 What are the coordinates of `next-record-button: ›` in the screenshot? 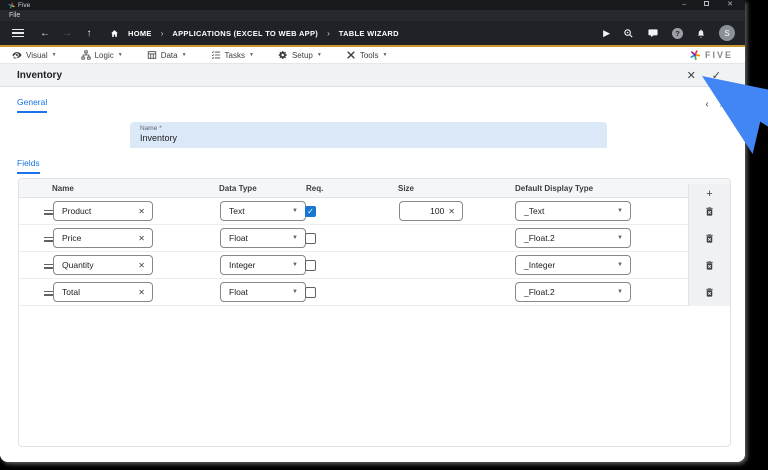 It's located at (721, 104).